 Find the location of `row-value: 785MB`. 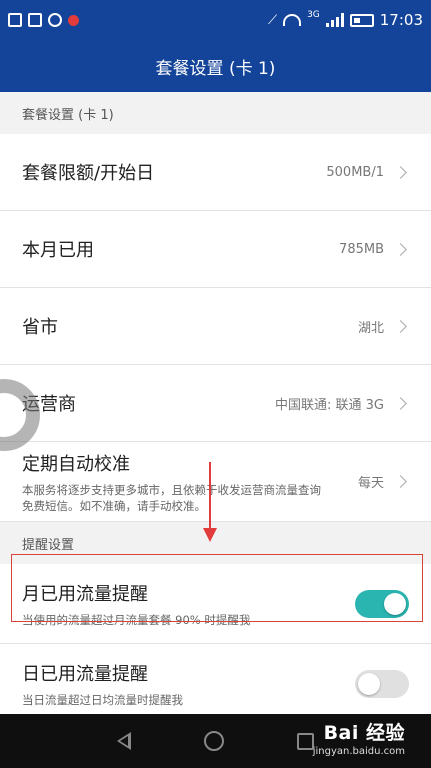

row-value: 785MB is located at coordinates (361, 249).